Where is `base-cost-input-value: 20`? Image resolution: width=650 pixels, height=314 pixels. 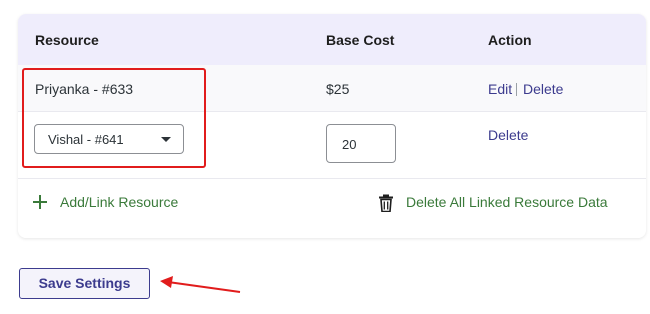
base-cost-input-value: 20 is located at coordinates (349, 144).